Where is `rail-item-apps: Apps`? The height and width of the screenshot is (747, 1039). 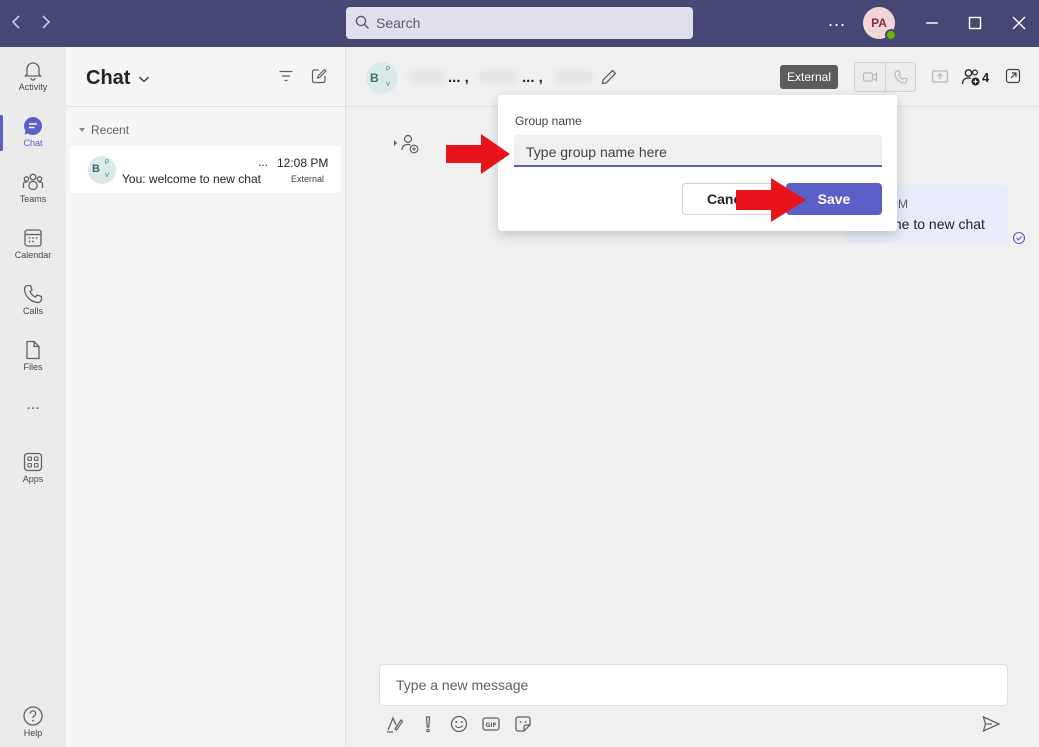 rail-item-apps: Apps is located at coordinates (33, 469).